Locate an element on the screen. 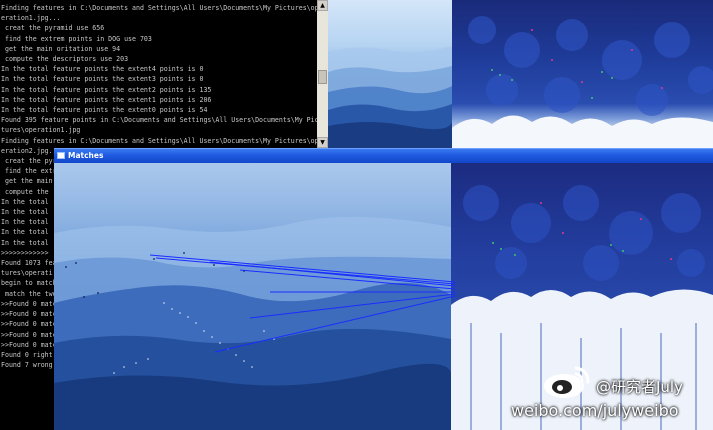  console-line: find the extrem points in DOG use 703 is located at coordinates (76, 38).